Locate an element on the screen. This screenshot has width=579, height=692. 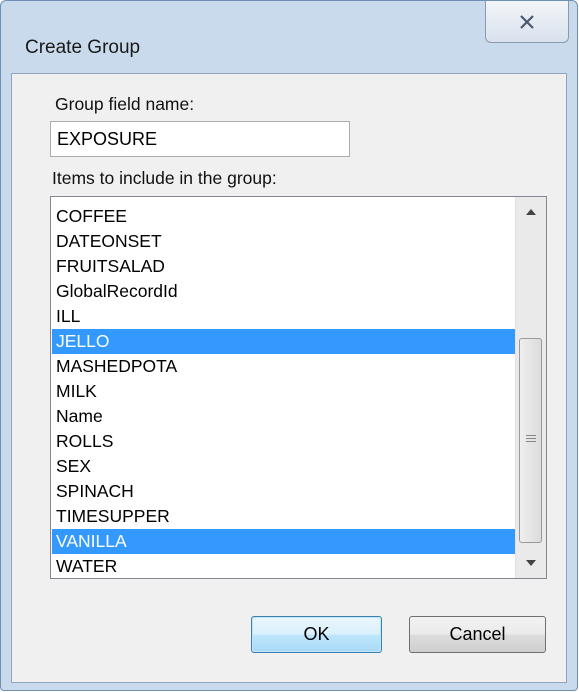
arrow-down-icon is located at coordinates (531, 563).